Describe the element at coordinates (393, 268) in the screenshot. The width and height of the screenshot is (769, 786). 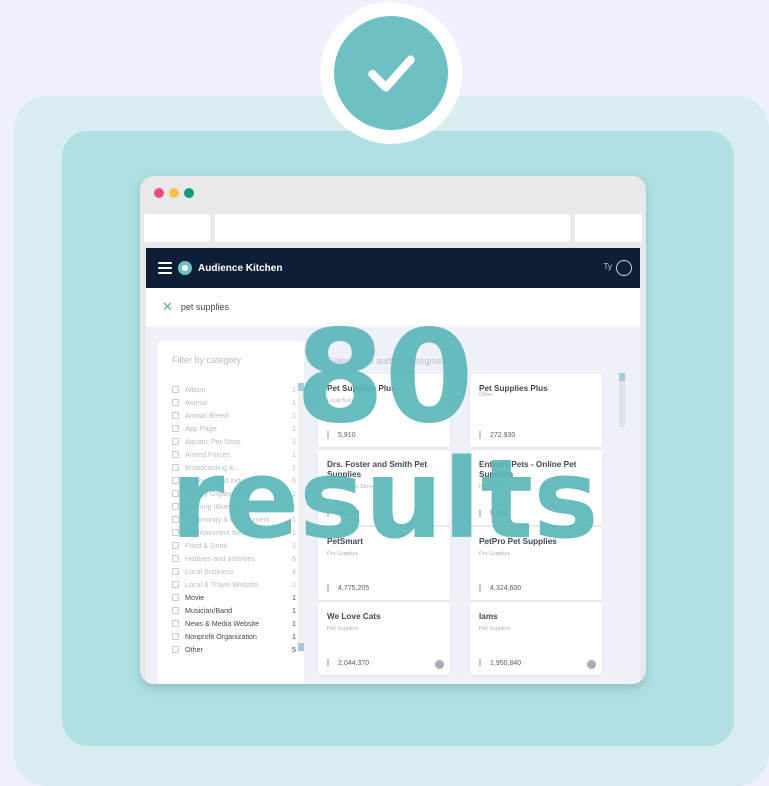
I see `top-navbar: Audience Kitchen Ty` at that location.